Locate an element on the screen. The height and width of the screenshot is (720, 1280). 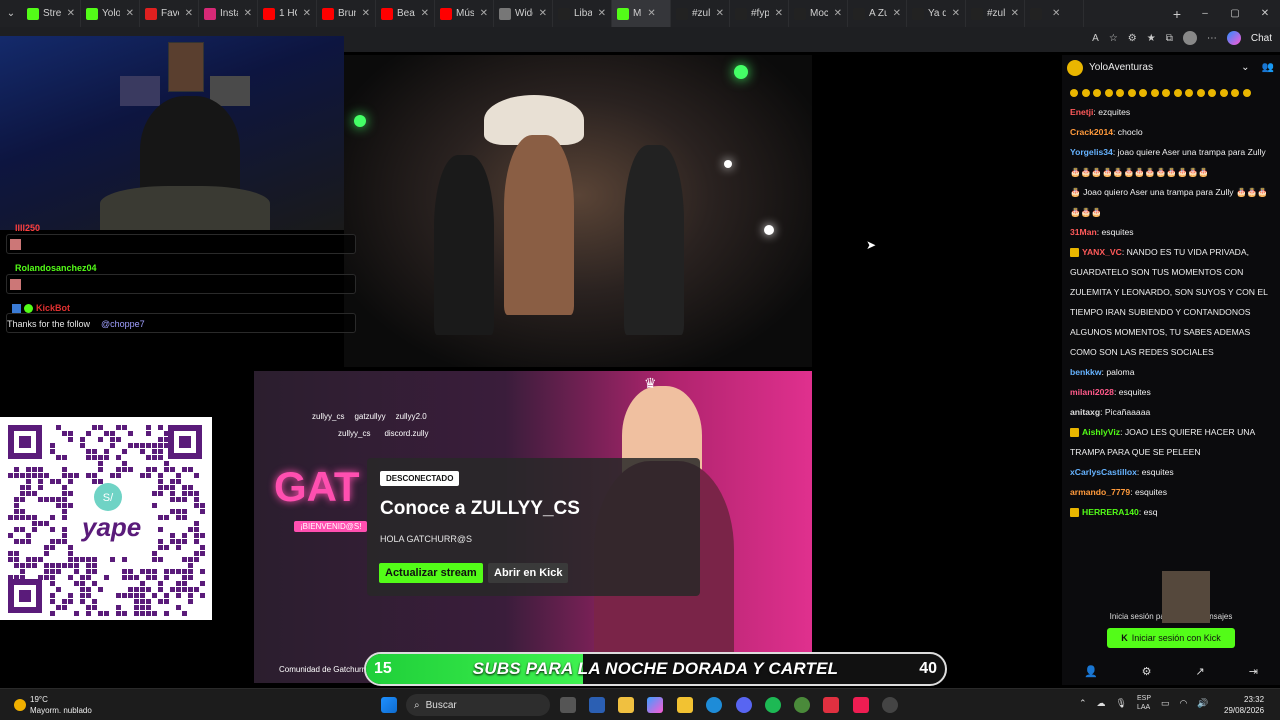
browser-tab: Instag ✕ is located at coordinates (228, 13).